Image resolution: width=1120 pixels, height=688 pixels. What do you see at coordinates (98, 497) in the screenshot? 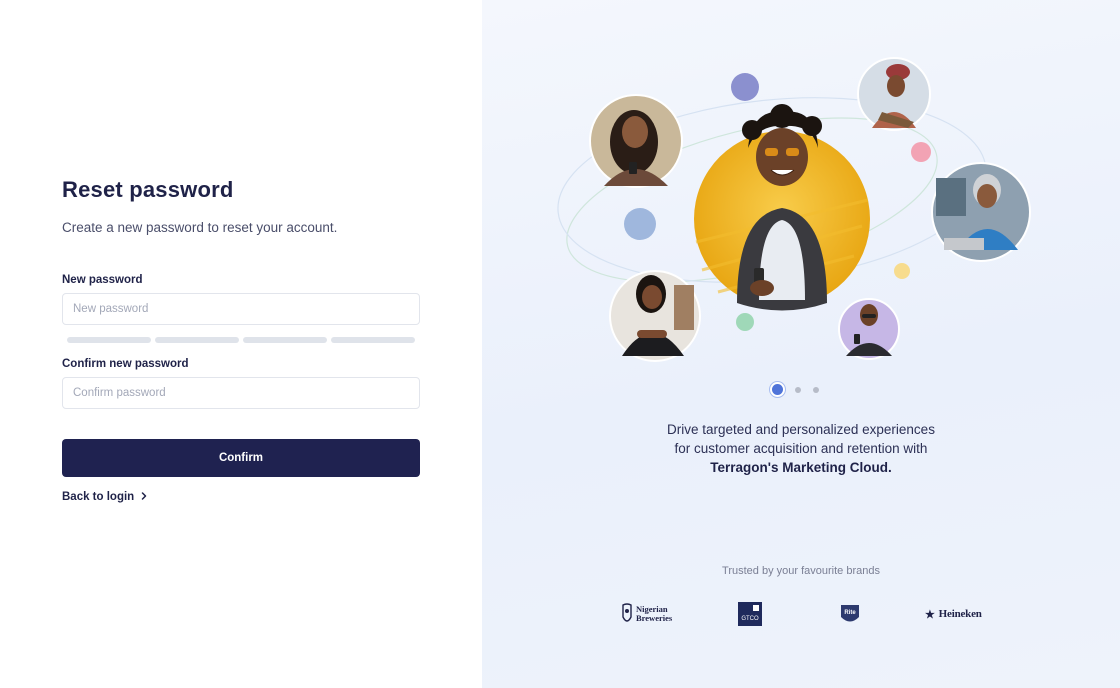
I see `back-to-login-label: Back to login` at bounding box center [98, 497].